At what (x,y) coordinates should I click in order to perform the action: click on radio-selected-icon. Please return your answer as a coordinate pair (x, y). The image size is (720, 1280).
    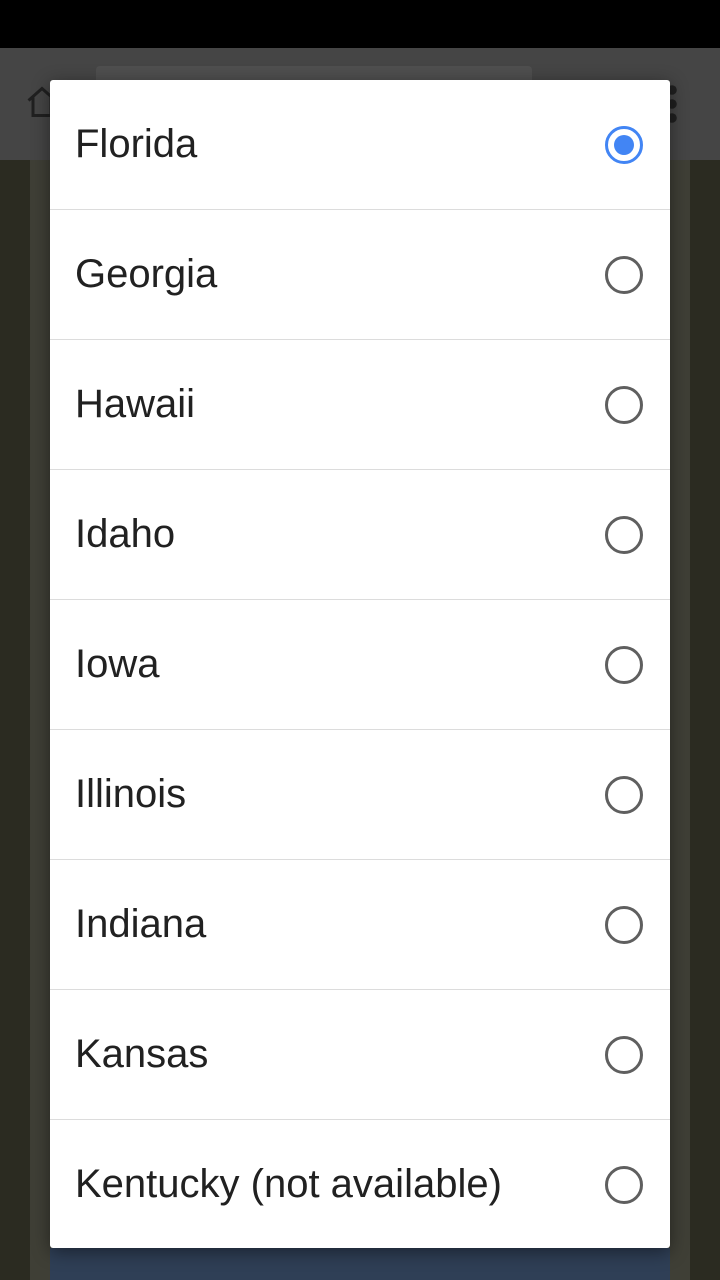
    Looking at the image, I should click on (624, 145).